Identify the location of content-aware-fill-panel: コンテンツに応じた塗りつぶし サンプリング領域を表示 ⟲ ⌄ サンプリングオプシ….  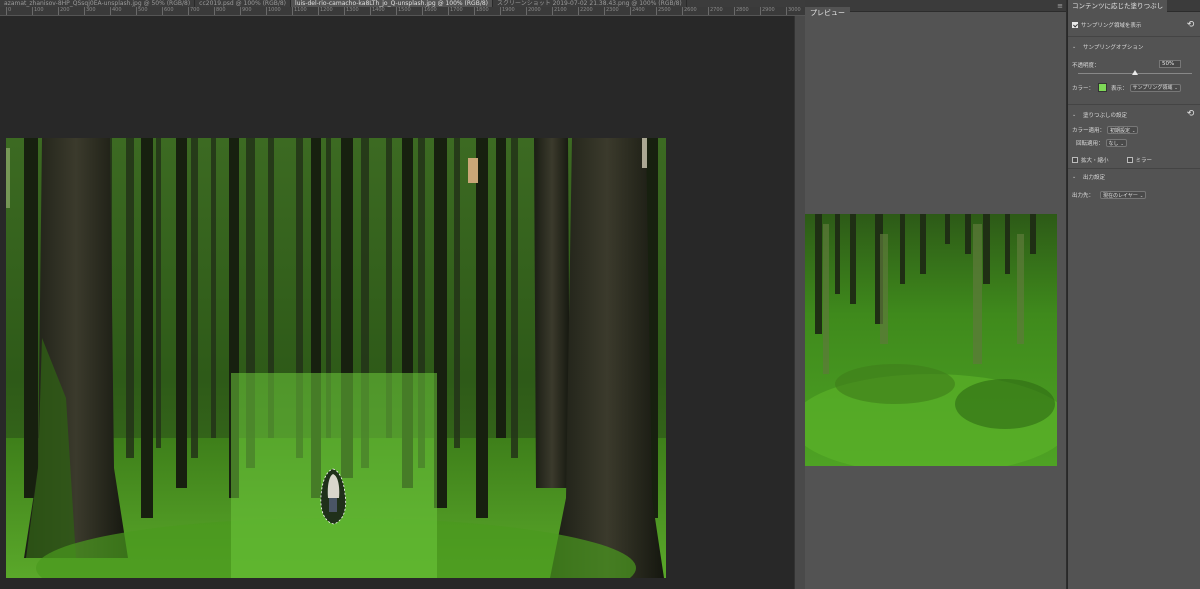
(1134, 294).